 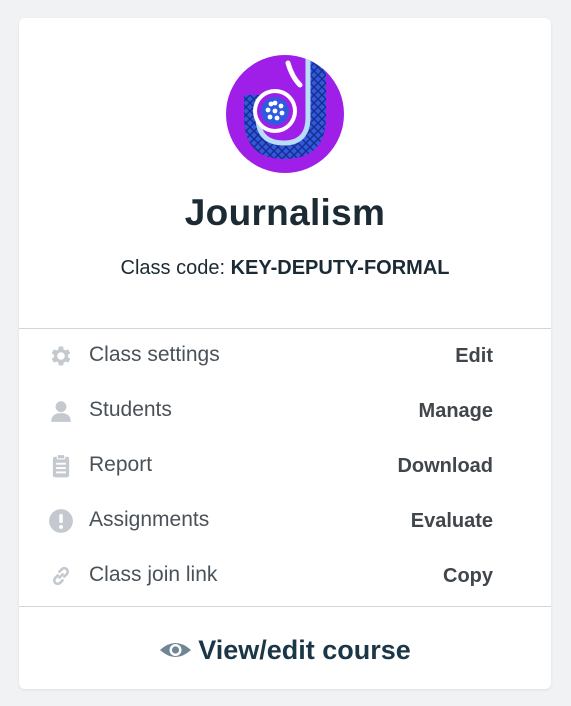 I want to click on view-edit-course-button: View/edit course, so click(x=285, y=650).